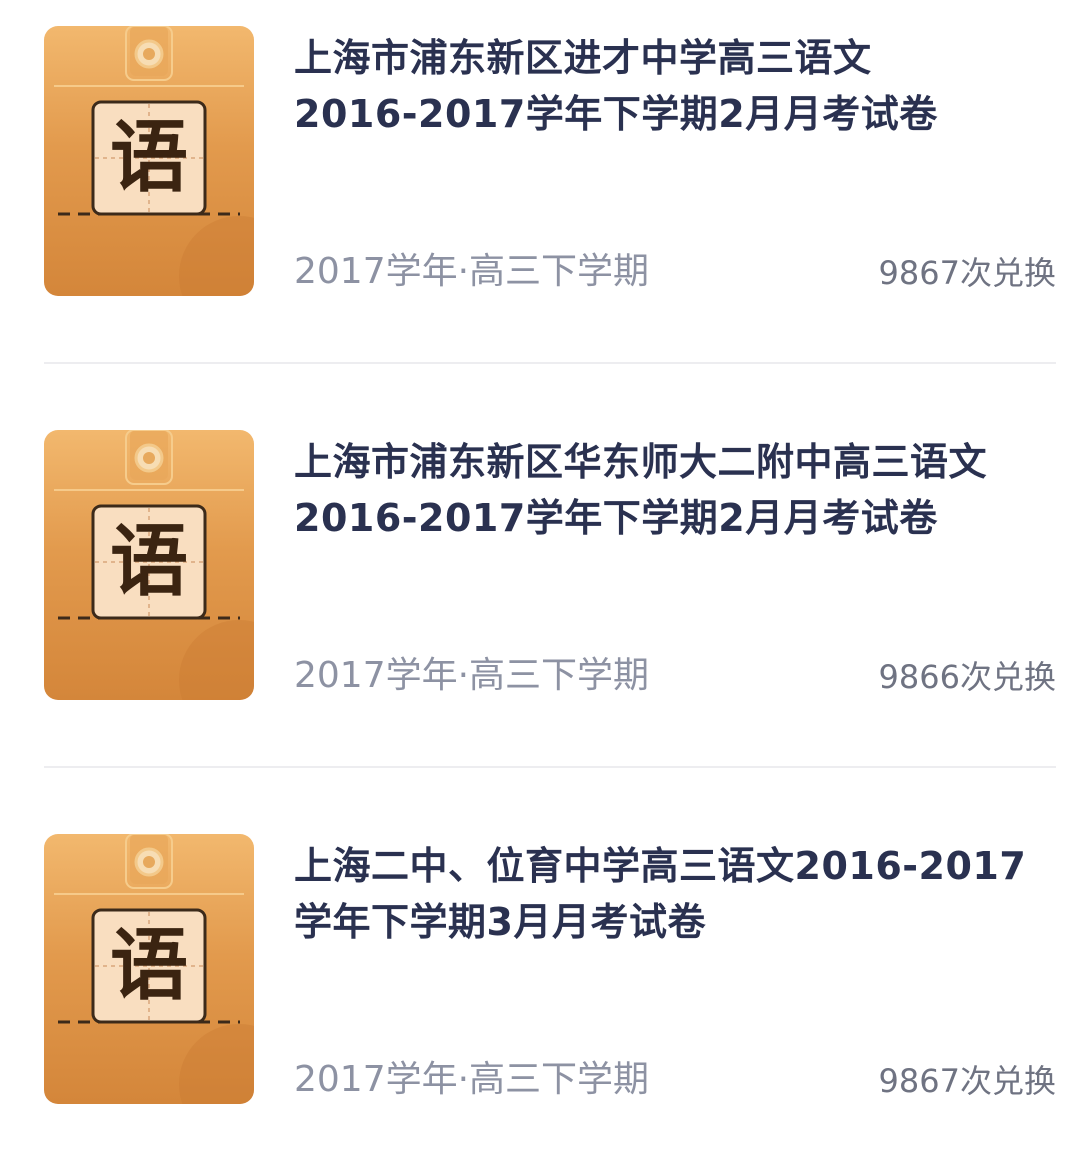  Describe the element at coordinates (583, 58) in the screenshot. I see `title-line-1: 上海市浦东新区进才中学高三语文` at that location.